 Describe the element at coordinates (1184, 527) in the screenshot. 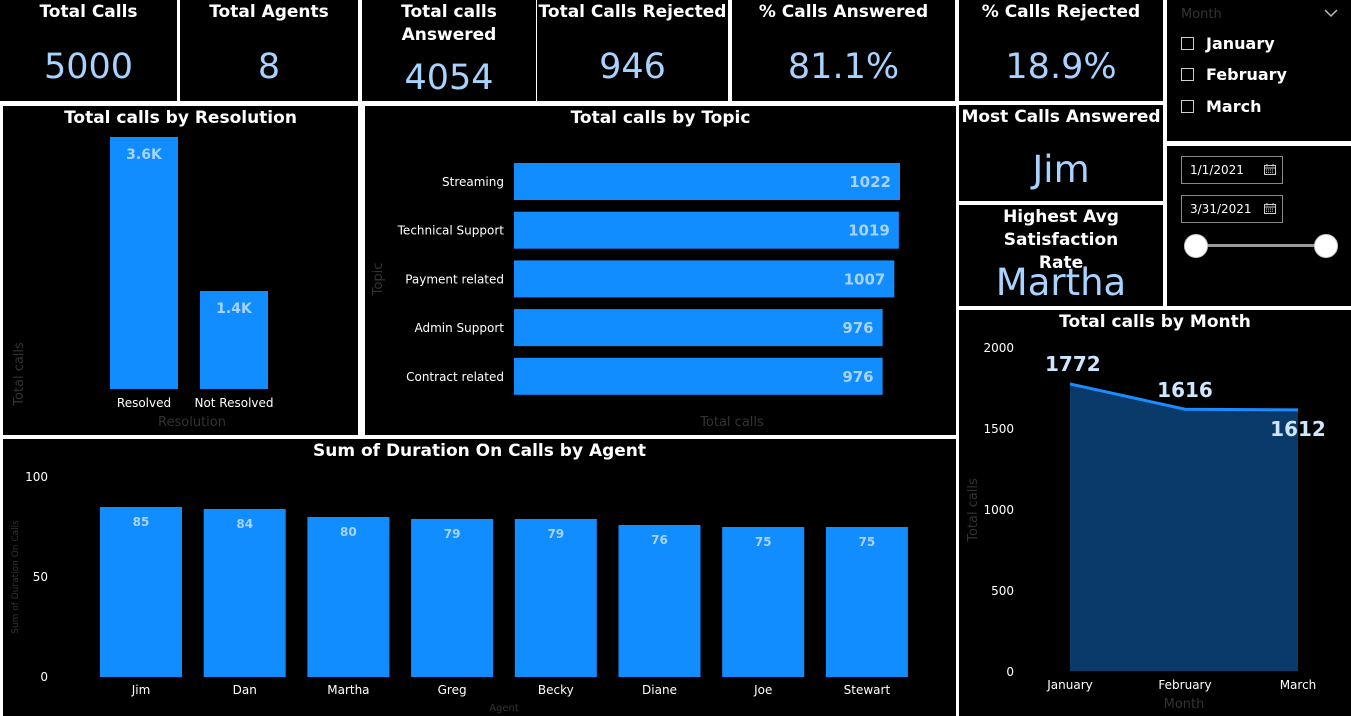

I see `area-fill` at that location.